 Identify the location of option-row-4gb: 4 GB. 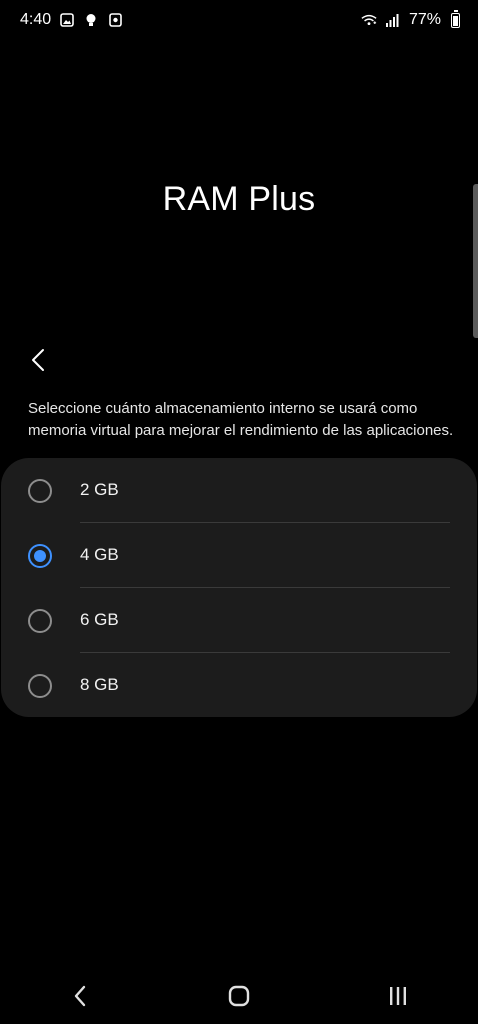
(239, 555).